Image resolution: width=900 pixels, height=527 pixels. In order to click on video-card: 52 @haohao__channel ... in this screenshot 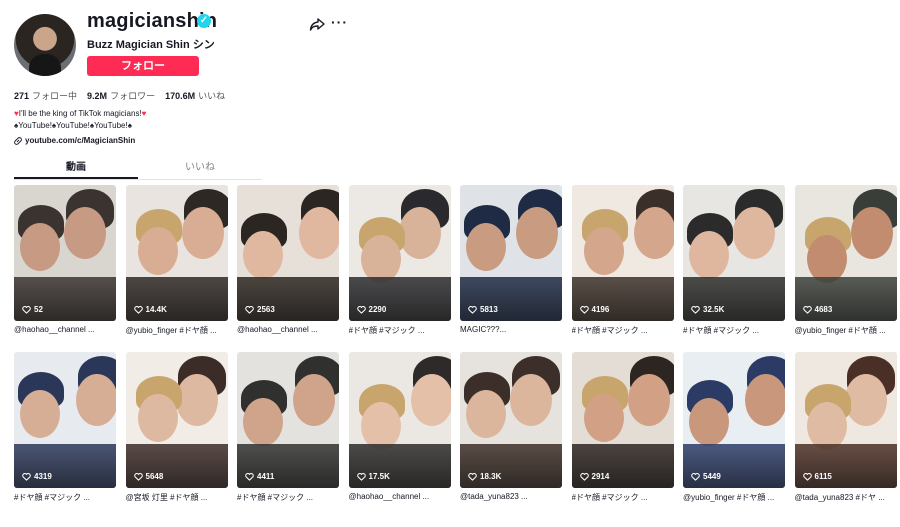, I will do `click(65, 259)`.